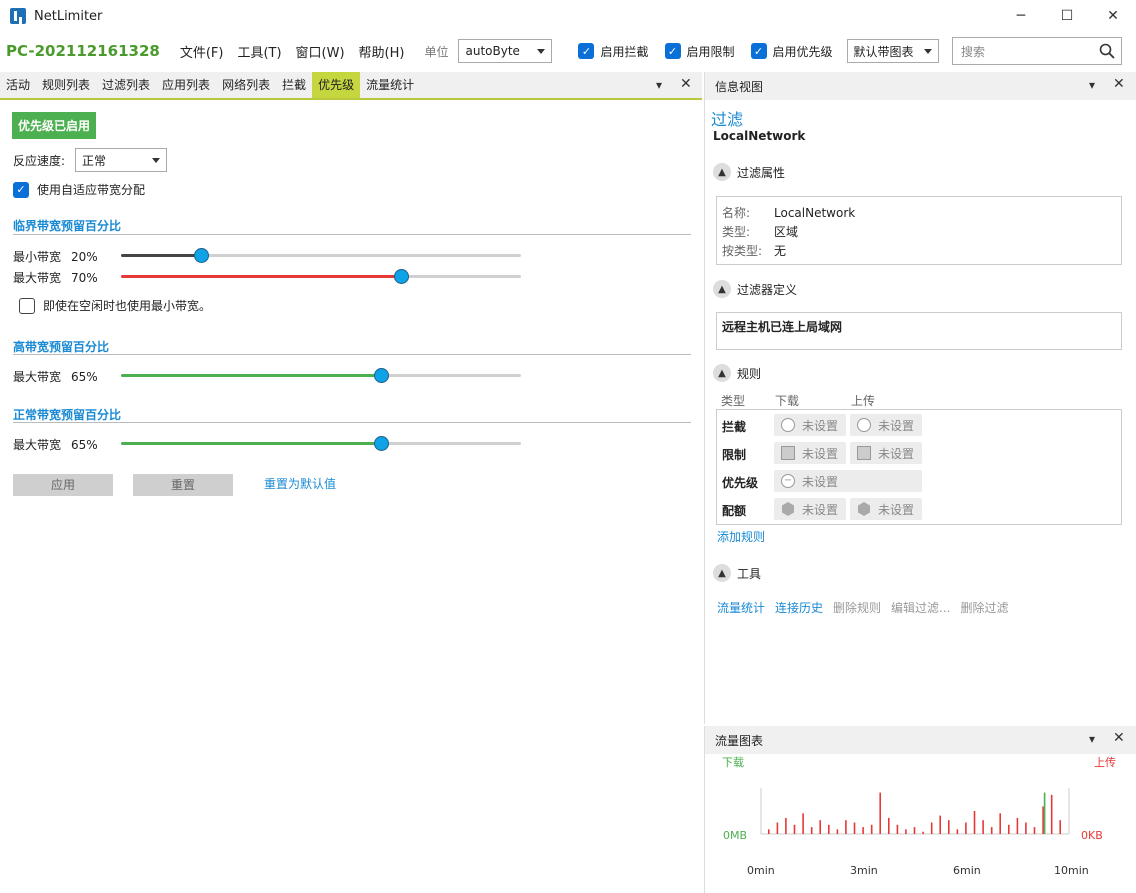 The image size is (1136, 893). Describe the element at coordinates (121, 160) in the screenshot. I see `reaction-speed-select: 正常` at that location.